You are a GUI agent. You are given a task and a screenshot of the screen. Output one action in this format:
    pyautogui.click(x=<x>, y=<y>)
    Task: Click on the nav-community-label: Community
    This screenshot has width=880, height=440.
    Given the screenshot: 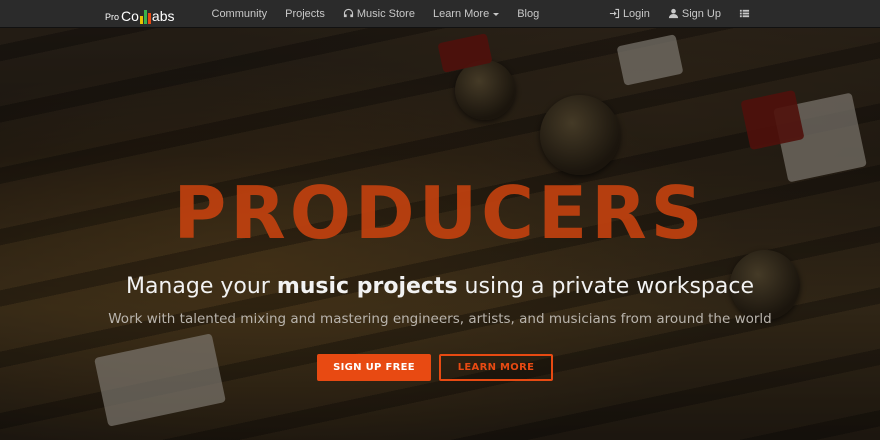 What is the action you would take?
    pyautogui.click(x=239, y=13)
    